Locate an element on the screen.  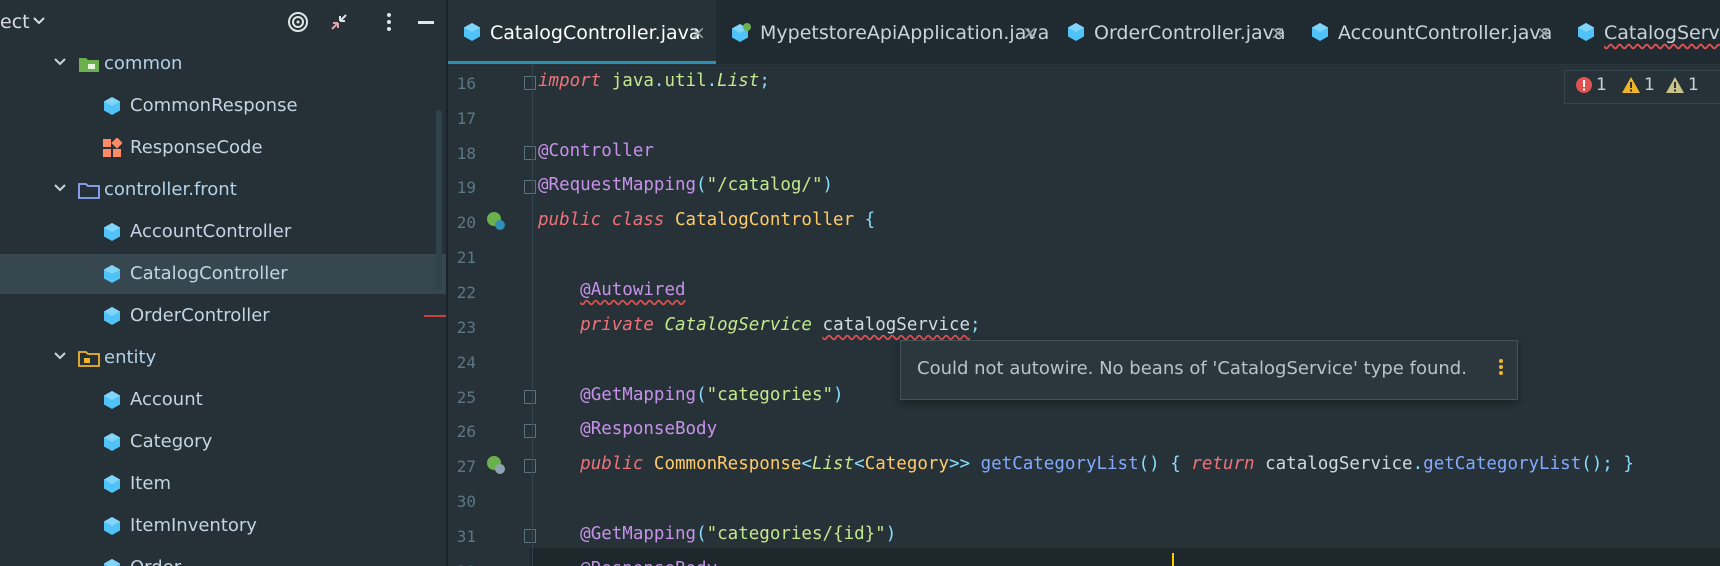
tab-mypetstoreapiapplication: MypetstoreApiApplication.java × is located at coordinates (884, 32).